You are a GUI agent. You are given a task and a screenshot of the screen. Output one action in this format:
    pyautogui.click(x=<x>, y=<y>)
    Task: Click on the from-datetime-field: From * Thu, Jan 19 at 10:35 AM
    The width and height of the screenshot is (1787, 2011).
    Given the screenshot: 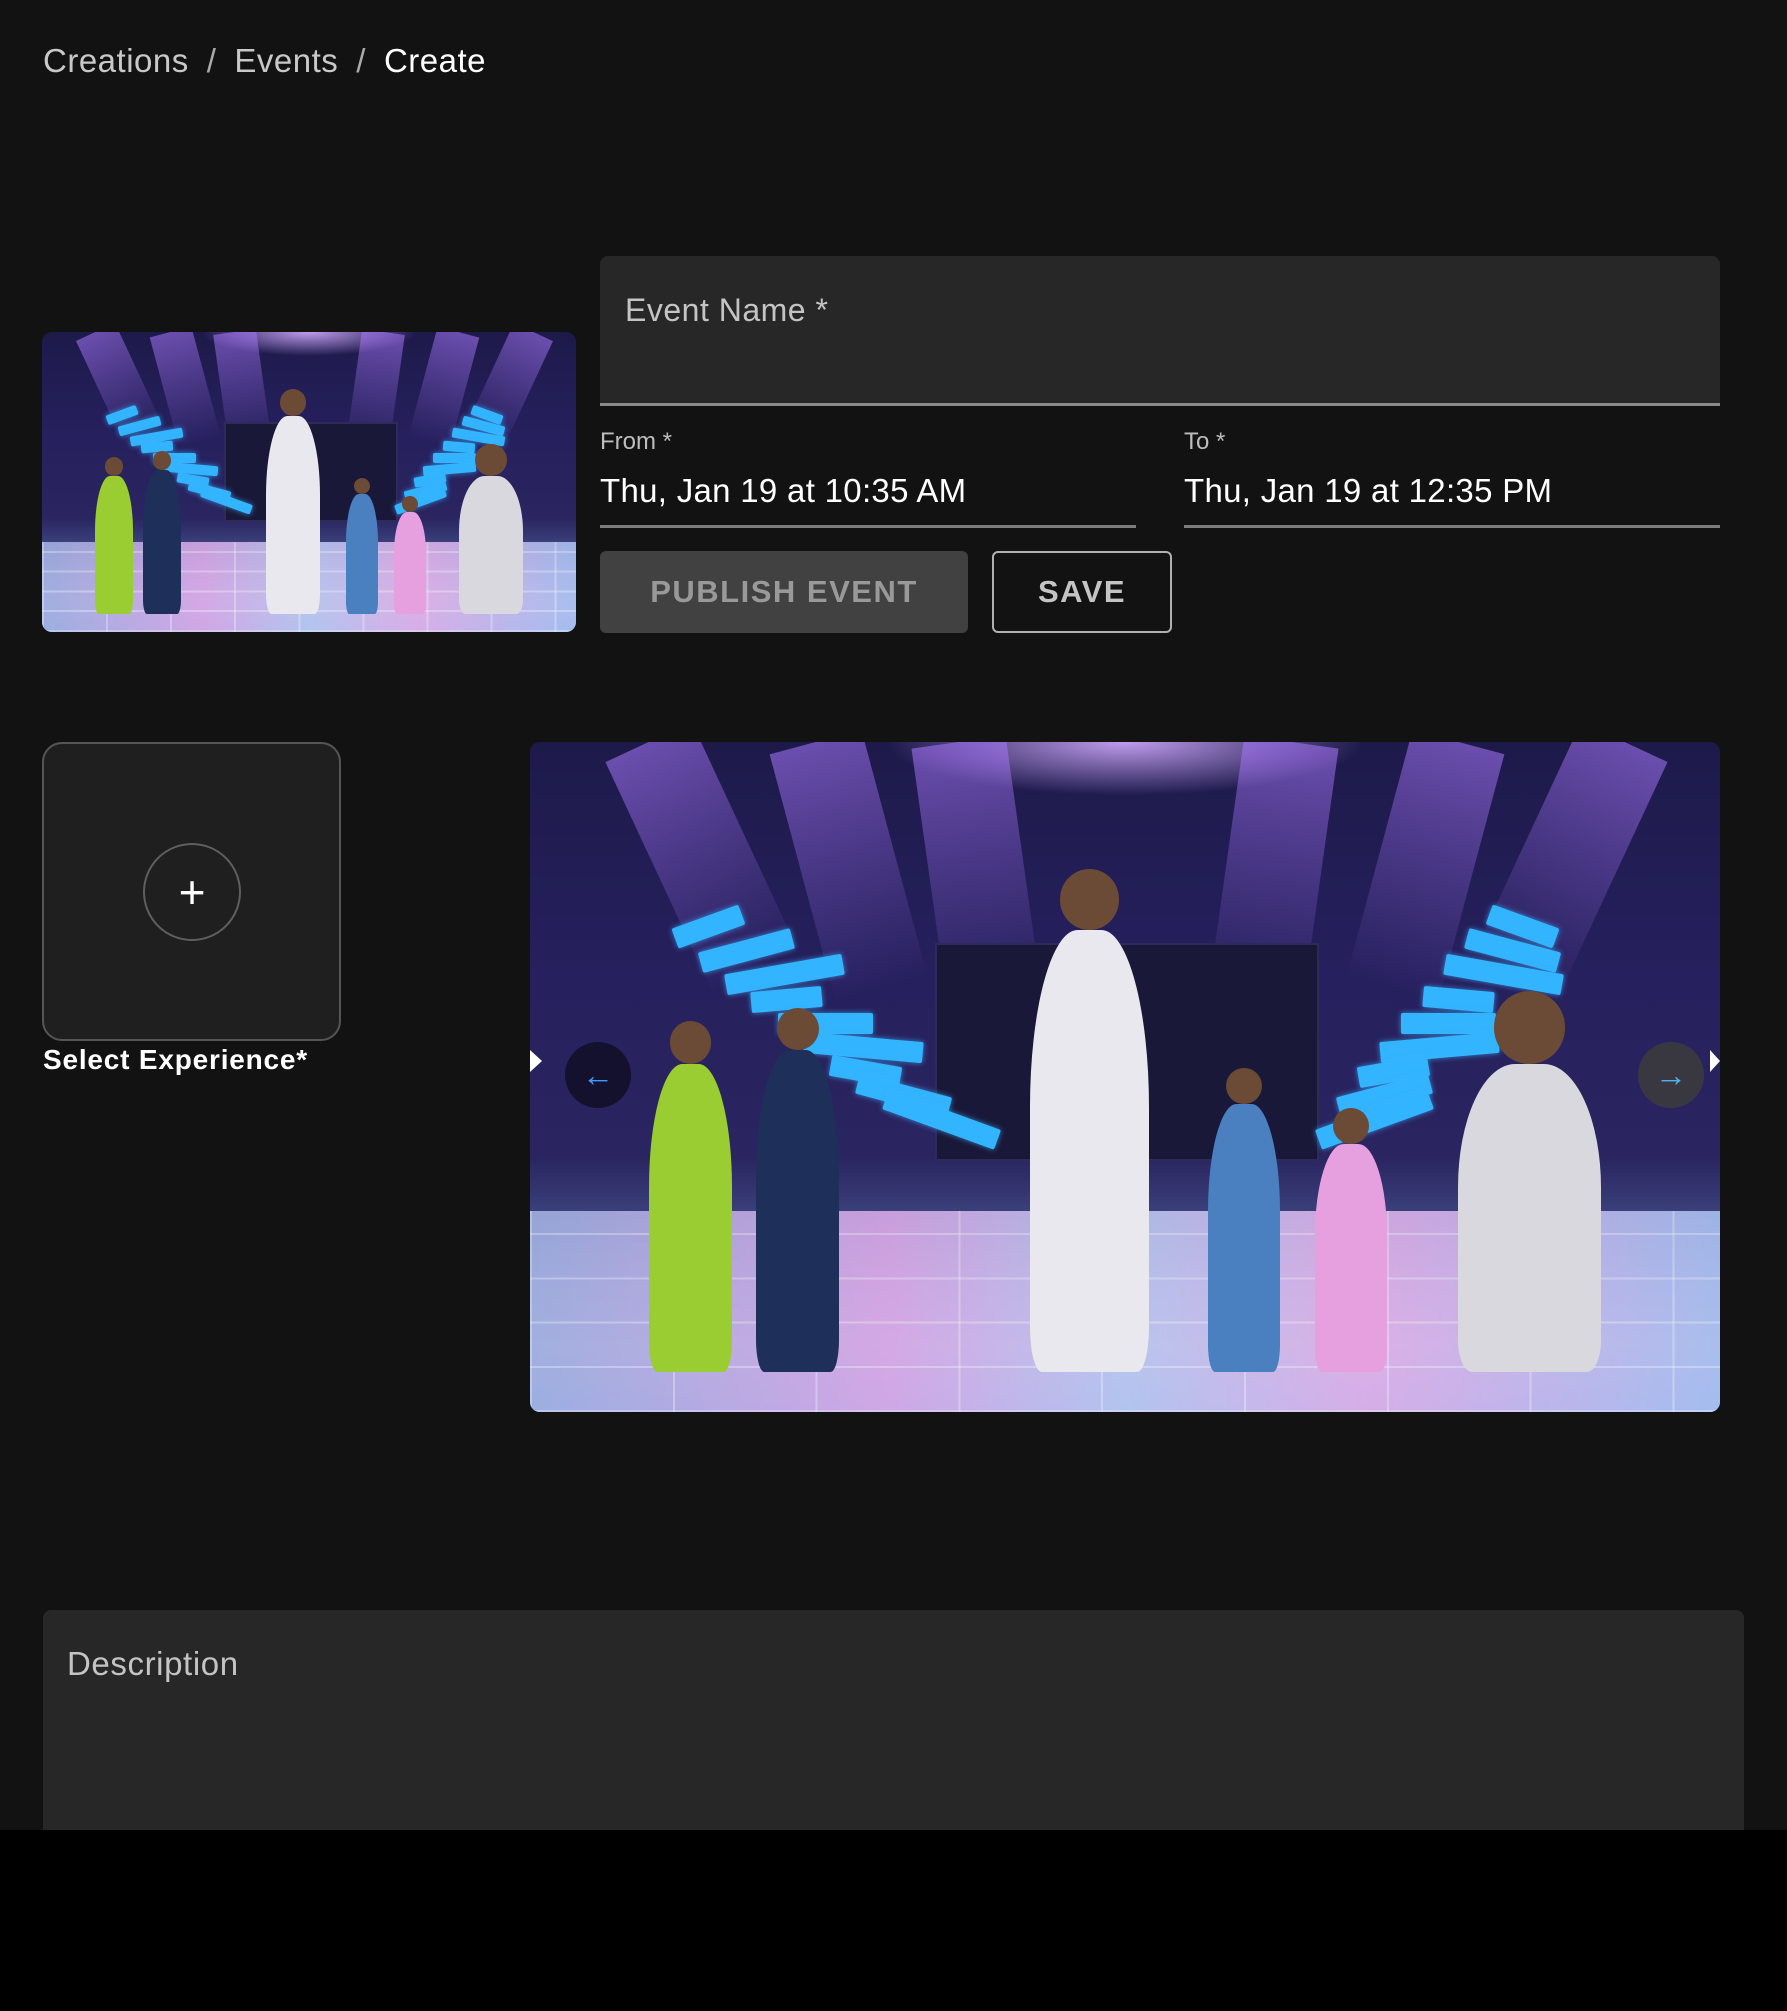 What is the action you would take?
    pyautogui.click(x=868, y=478)
    